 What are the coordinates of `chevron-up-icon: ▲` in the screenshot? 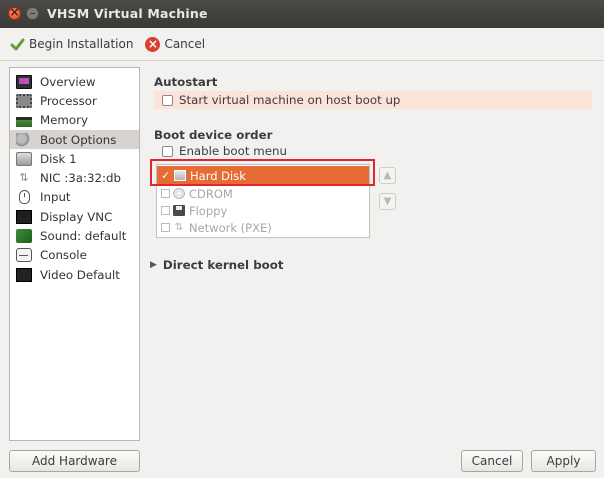 It's located at (387, 175).